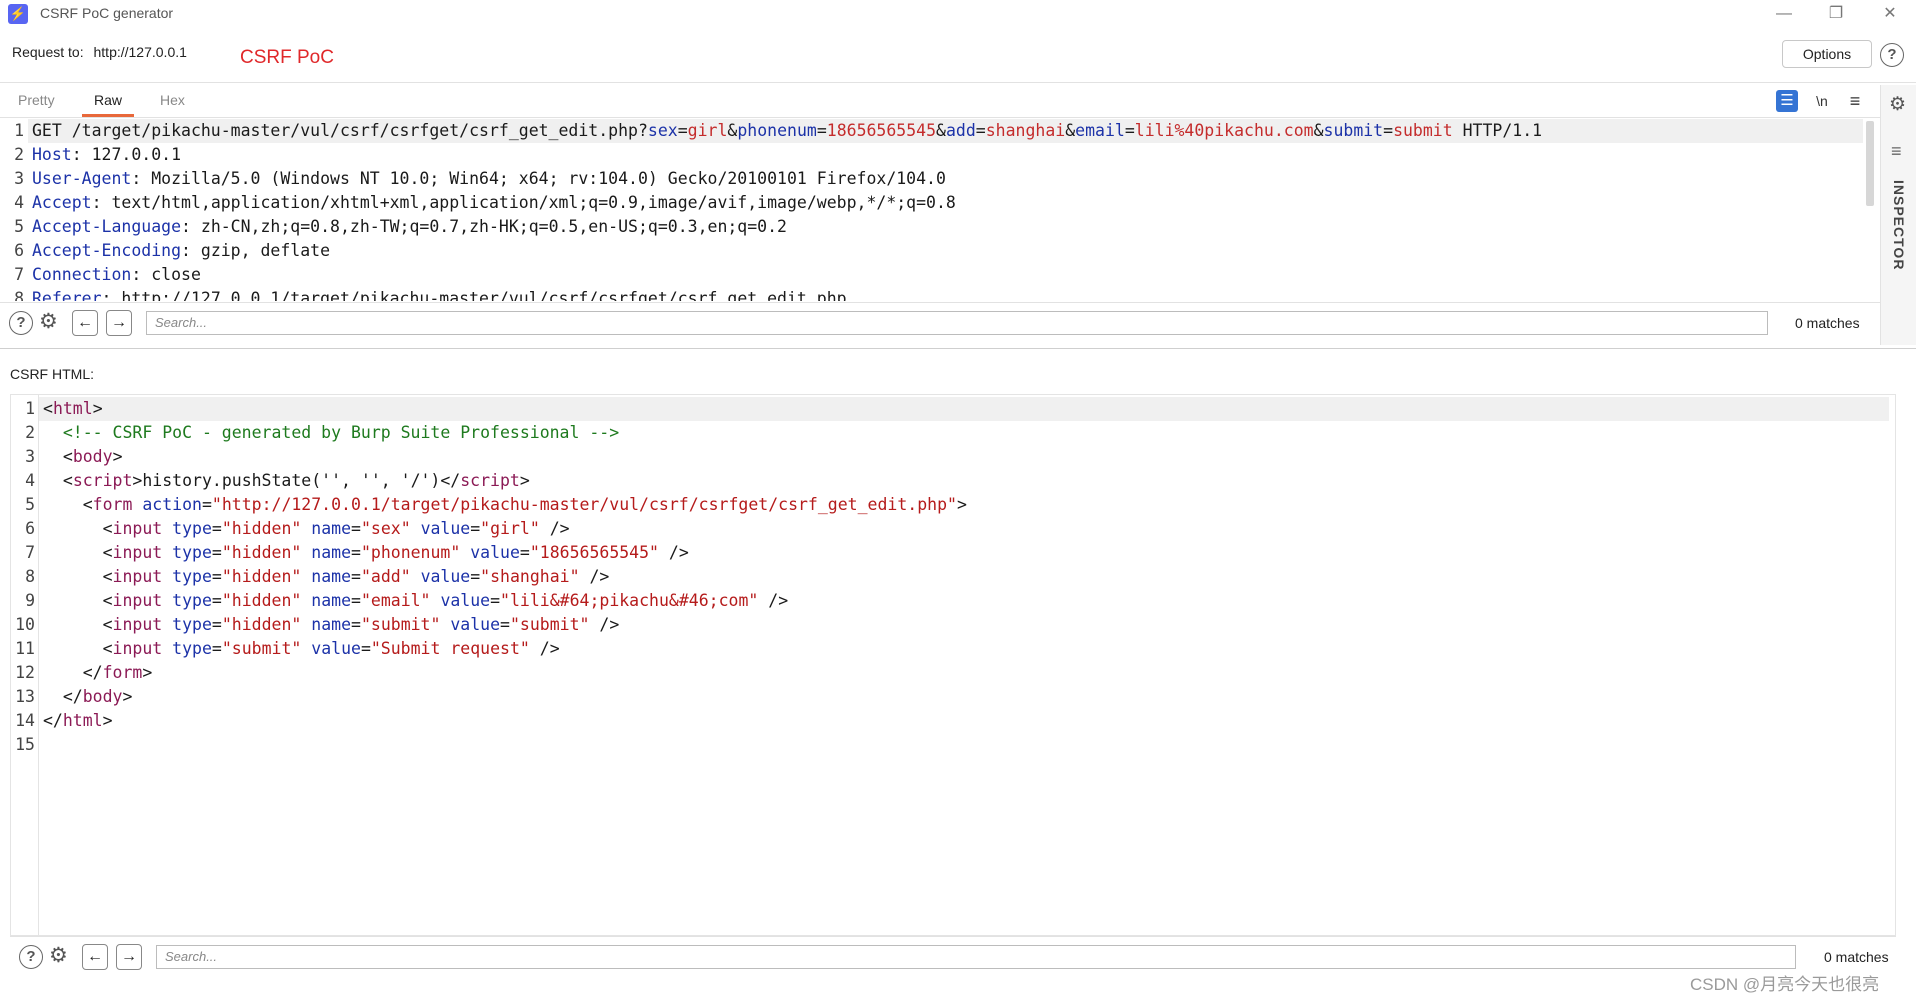  What do you see at coordinates (1822, 101) in the screenshot?
I see `newline-toggle: \n` at bounding box center [1822, 101].